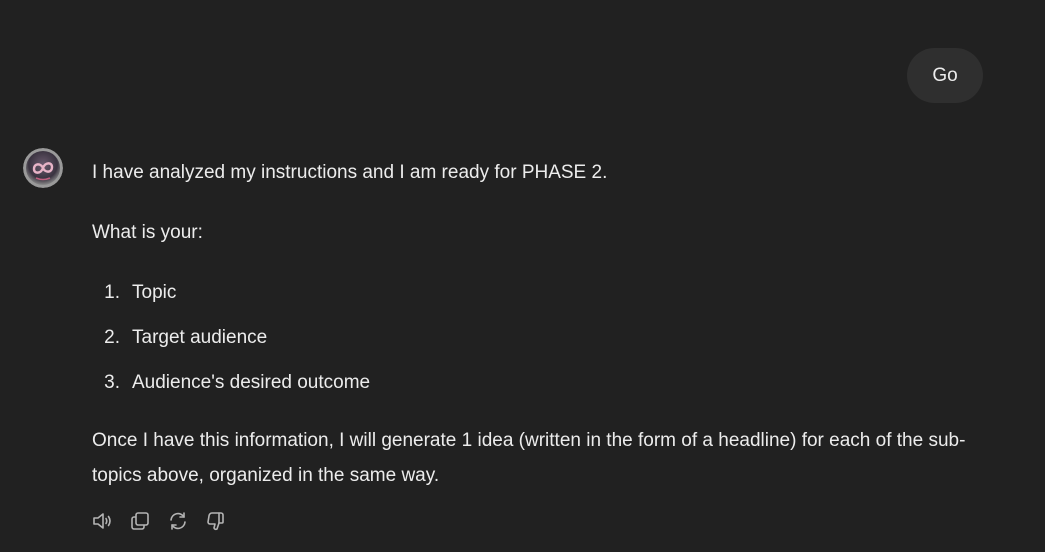 The width and height of the screenshot is (1045, 552). I want to click on user-message-bubble: Go, so click(945, 75).